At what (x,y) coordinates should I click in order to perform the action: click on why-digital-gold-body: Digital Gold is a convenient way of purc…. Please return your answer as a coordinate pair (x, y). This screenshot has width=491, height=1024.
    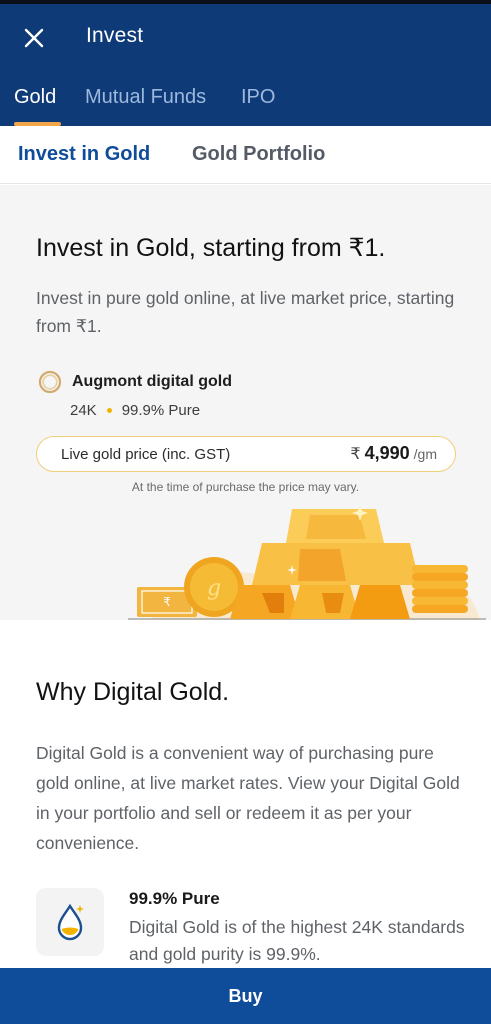
    Looking at the image, I should click on (248, 798).